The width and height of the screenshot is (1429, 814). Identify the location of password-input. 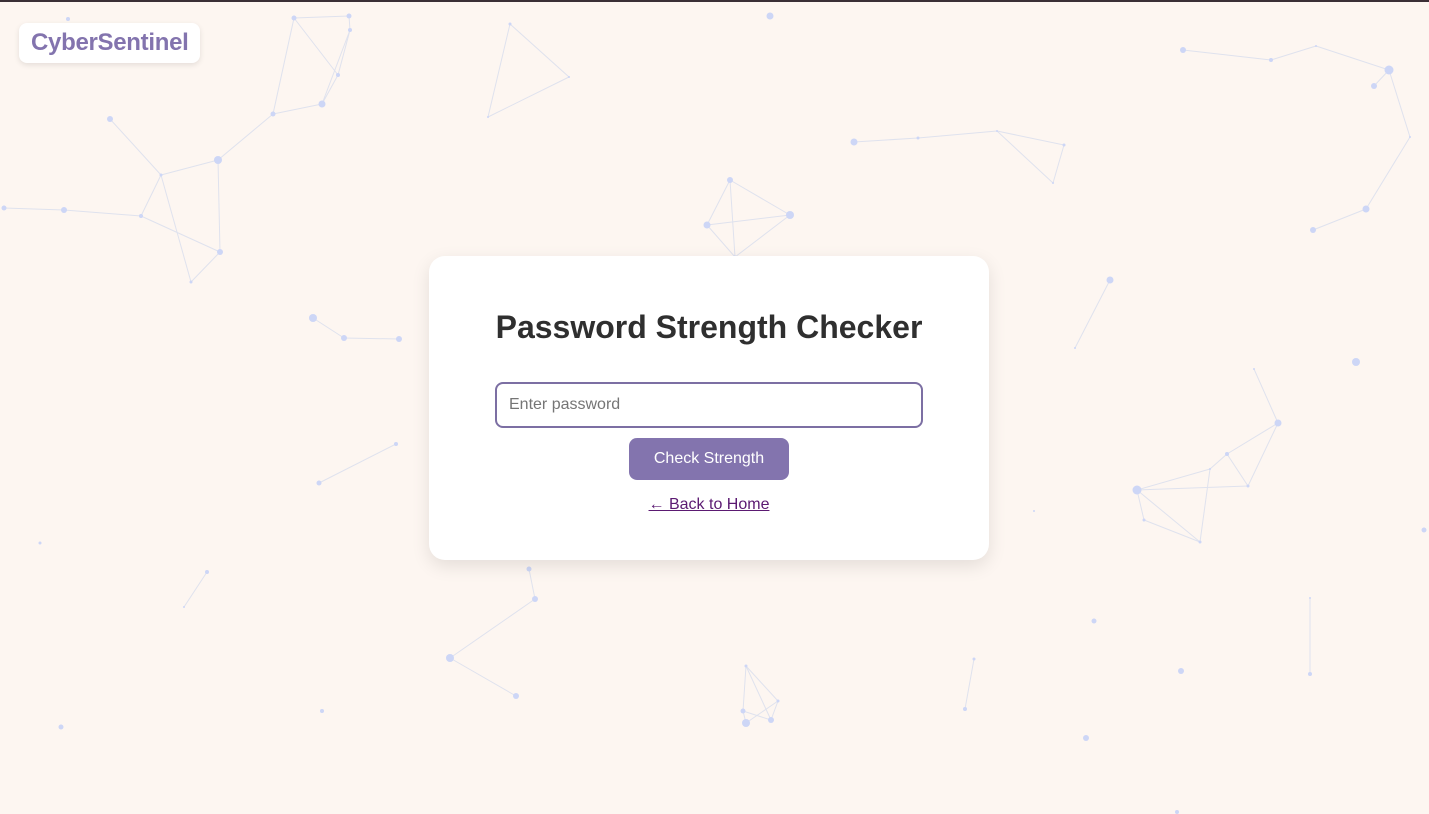
(709, 405).